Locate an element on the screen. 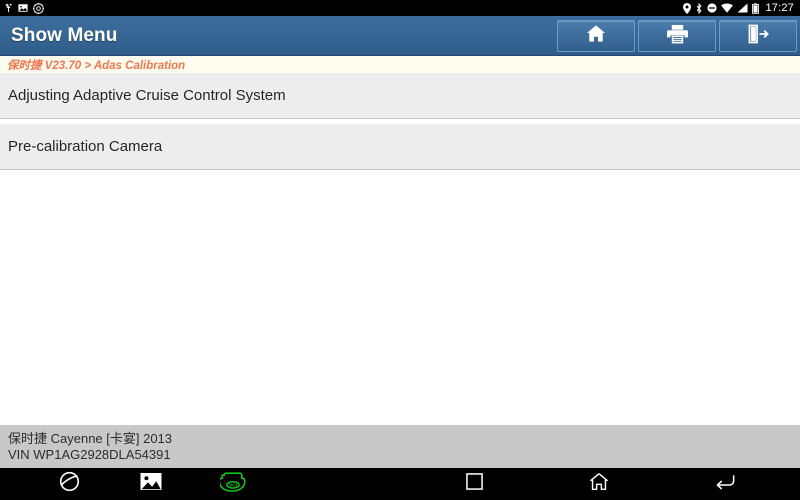  navbar-left-group: VCI is located at coordinates (200, 484).